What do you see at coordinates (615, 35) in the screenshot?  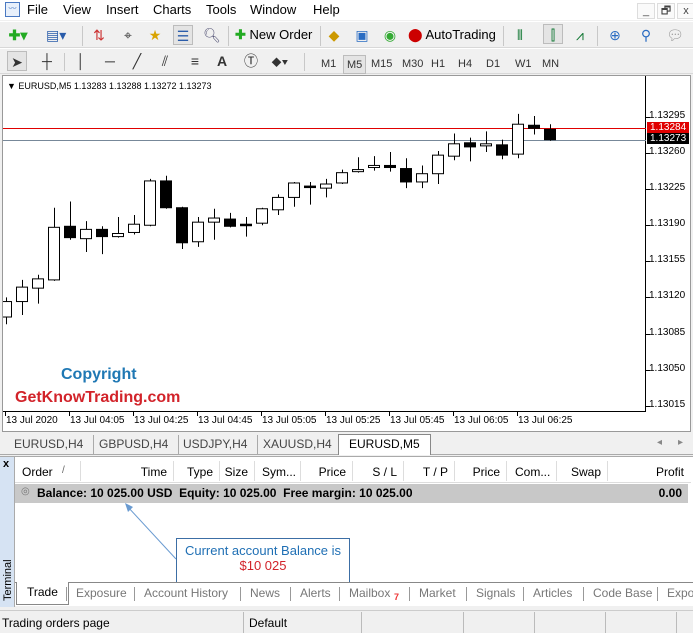 I see `zoom-in-icon: ⊕` at bounding box center [615, 35].